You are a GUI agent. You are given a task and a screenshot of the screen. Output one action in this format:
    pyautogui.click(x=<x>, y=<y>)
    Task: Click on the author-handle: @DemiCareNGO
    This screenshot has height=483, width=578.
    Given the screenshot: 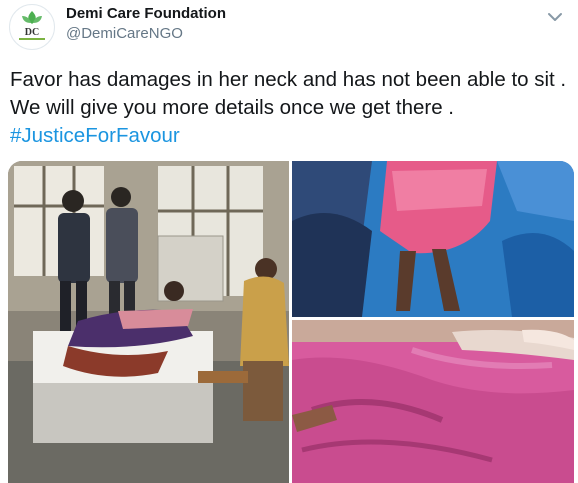 What is the action you would take?
    pyautogui.click(x=124, y=33)
    